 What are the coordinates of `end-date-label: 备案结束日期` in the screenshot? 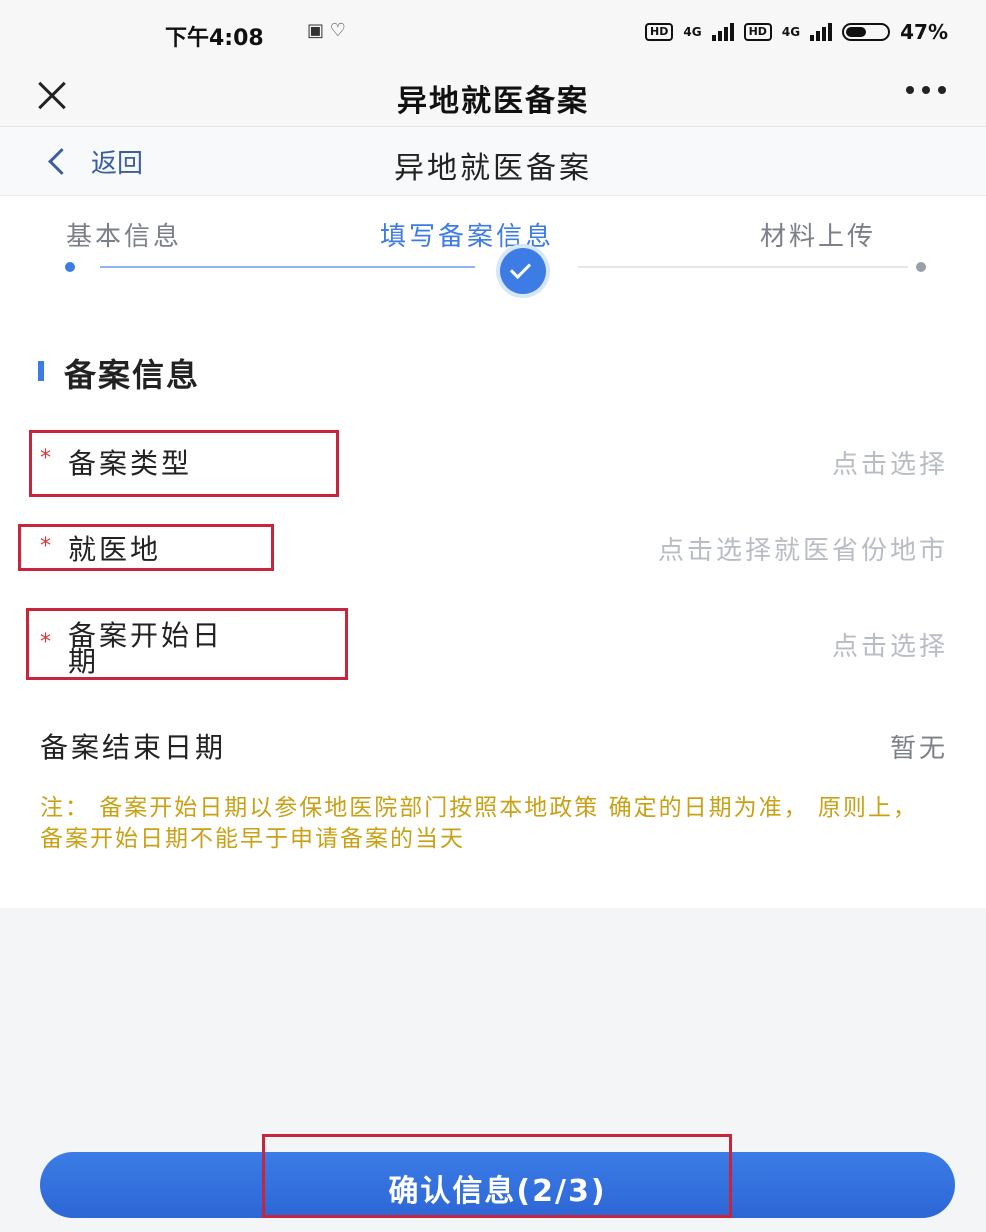 It's located at (133, 747).